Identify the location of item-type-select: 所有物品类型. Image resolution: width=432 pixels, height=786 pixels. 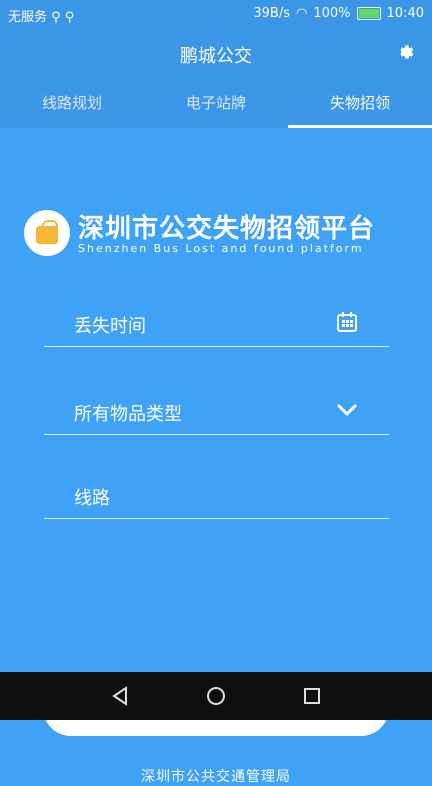
(216, 411).